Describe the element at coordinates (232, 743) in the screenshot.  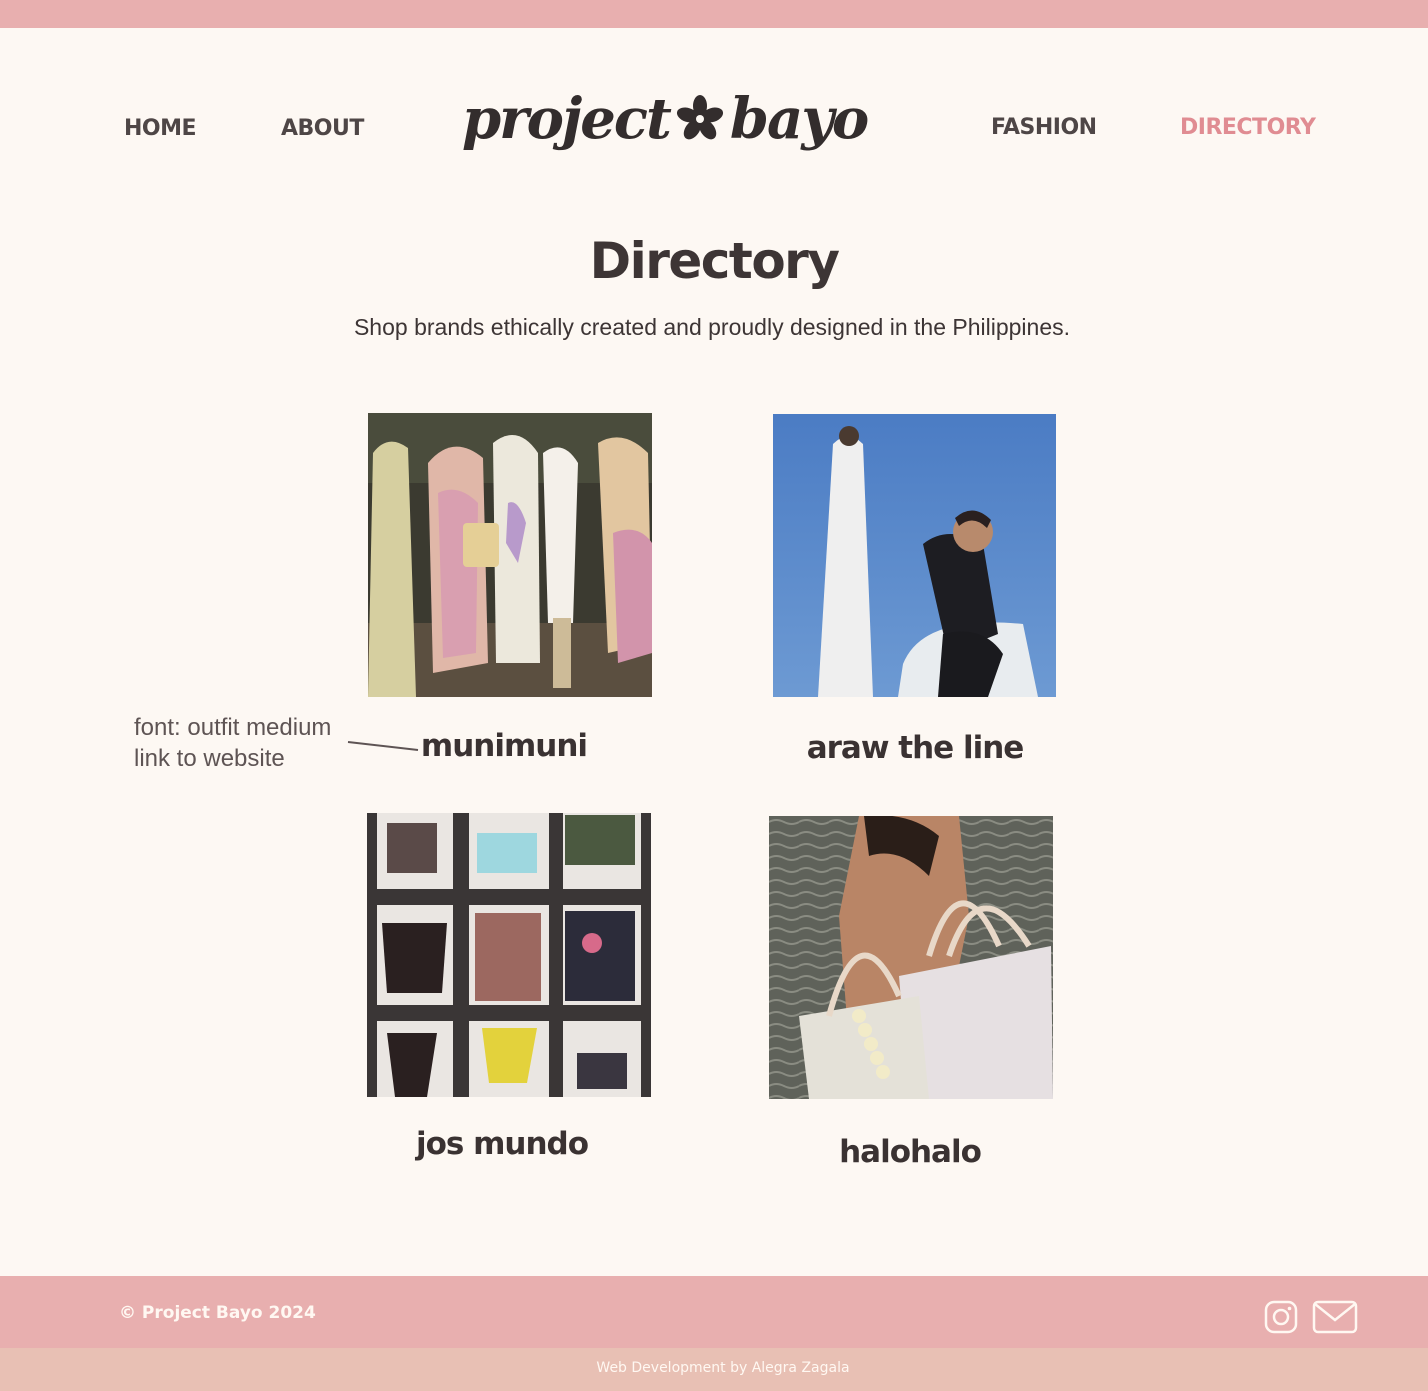
I see `design-annotation: font: outfit medium link to website` at that location.